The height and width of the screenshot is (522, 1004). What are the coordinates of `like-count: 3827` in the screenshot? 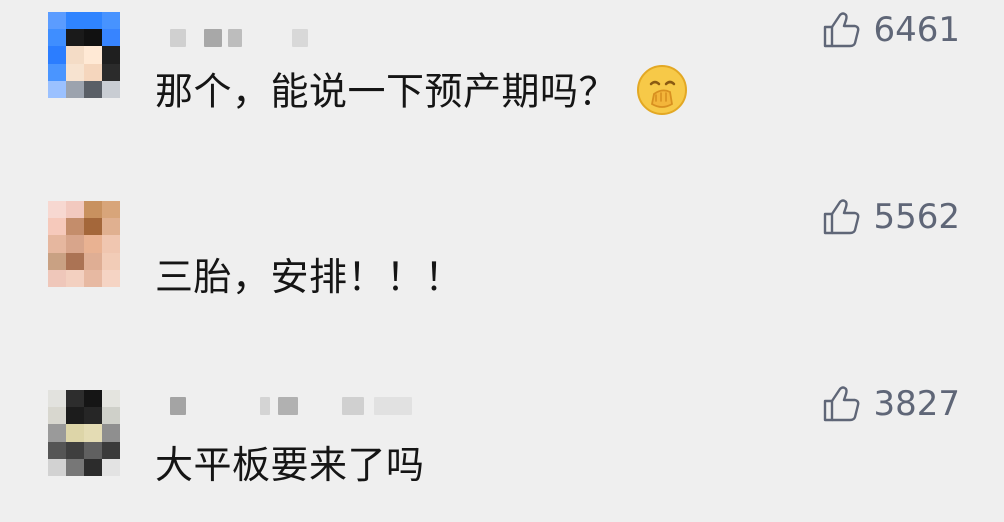 It's located at (916, 404).